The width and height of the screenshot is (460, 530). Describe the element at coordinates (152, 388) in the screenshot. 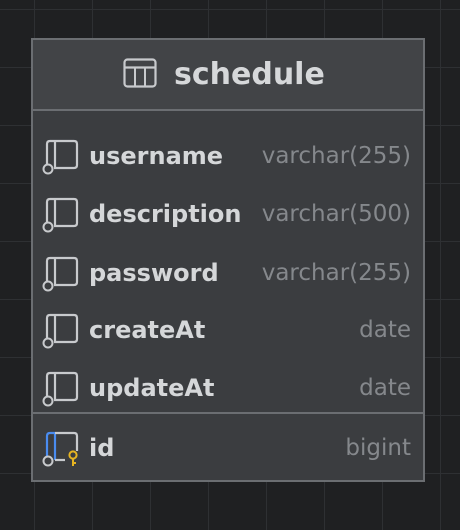

I see `column-name: updateAt` at that location.